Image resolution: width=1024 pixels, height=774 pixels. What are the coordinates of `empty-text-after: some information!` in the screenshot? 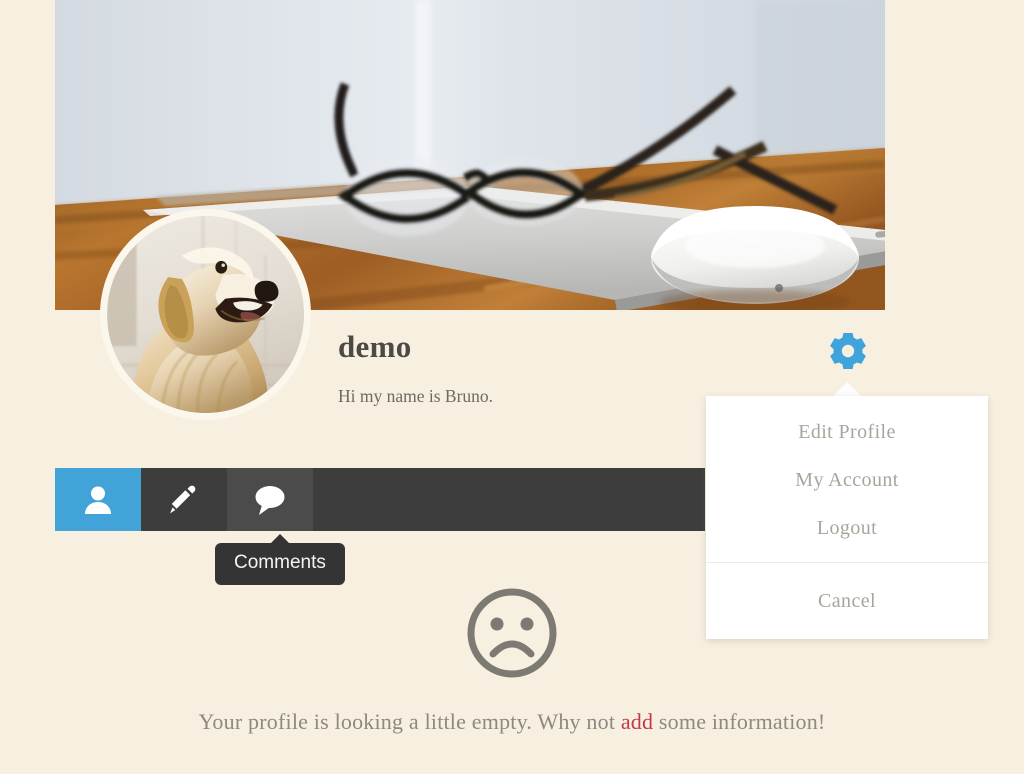 It's located at (739, 721).